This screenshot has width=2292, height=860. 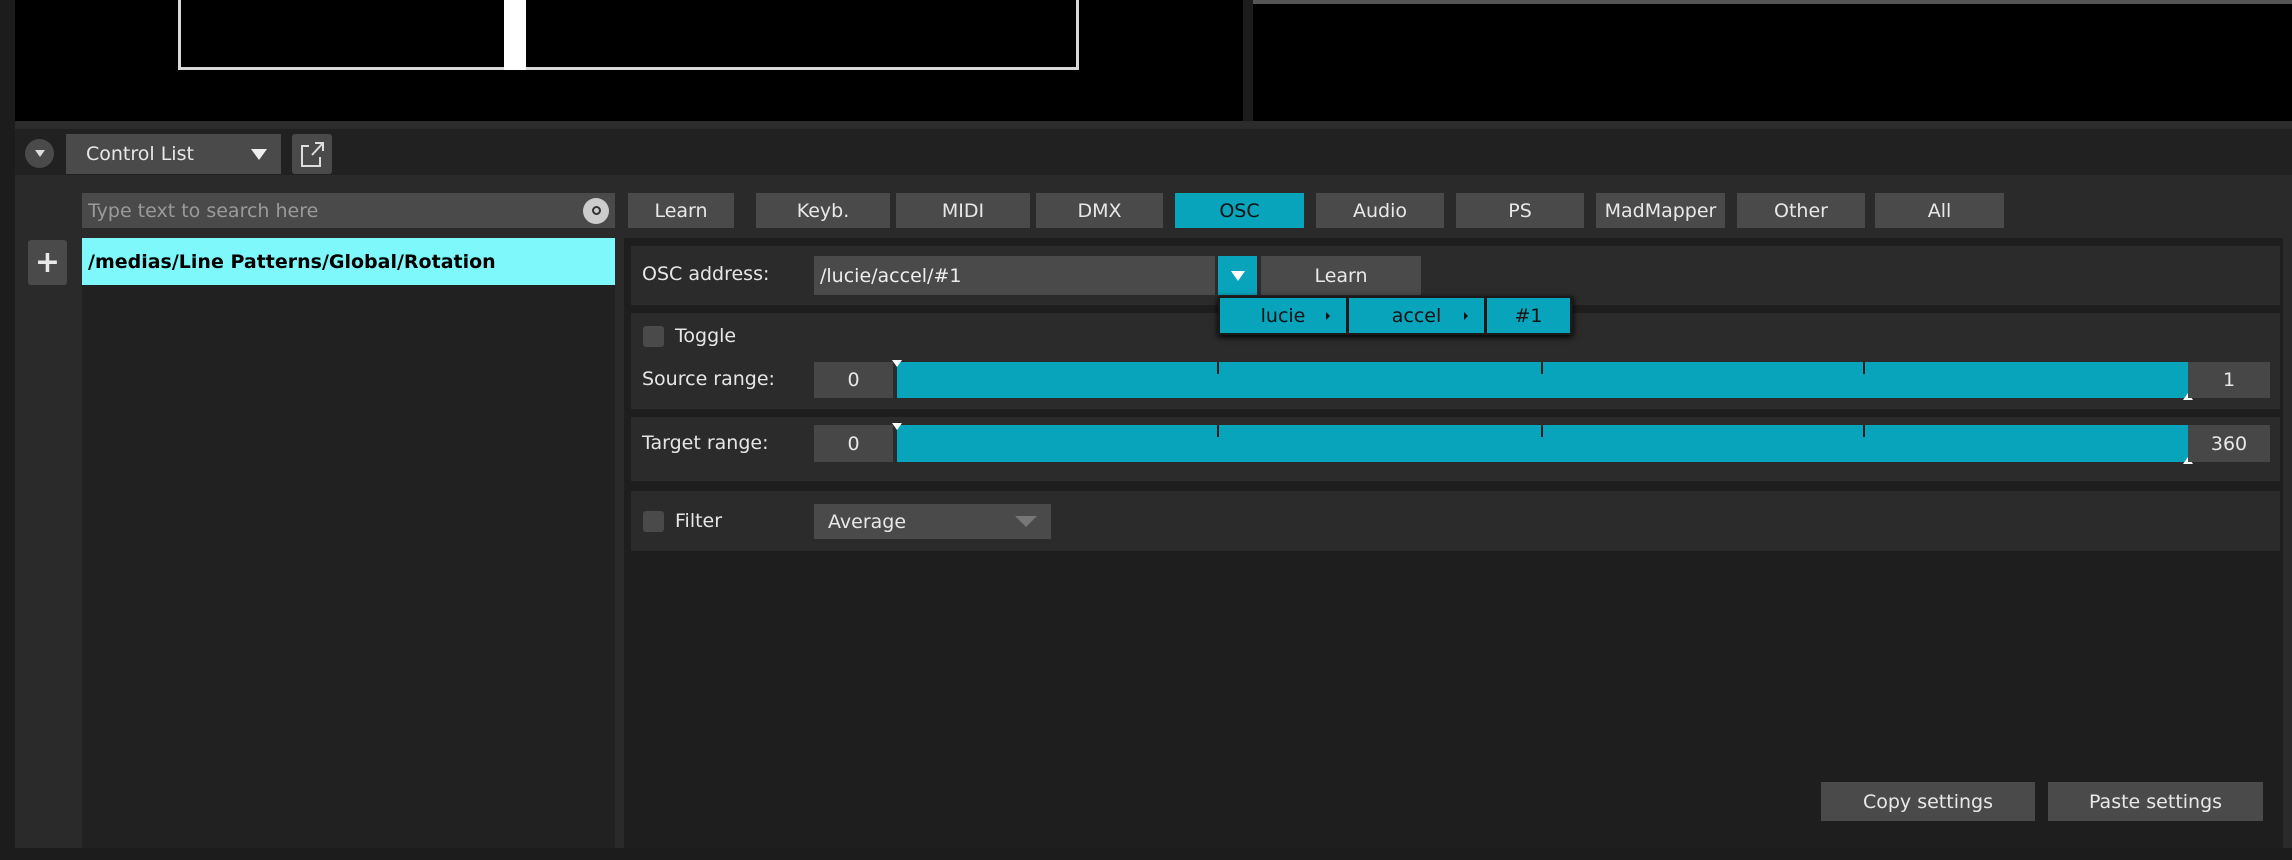 I want to click on osc-address-value: /lucie/accel/#1, so click(x=891, y=275).